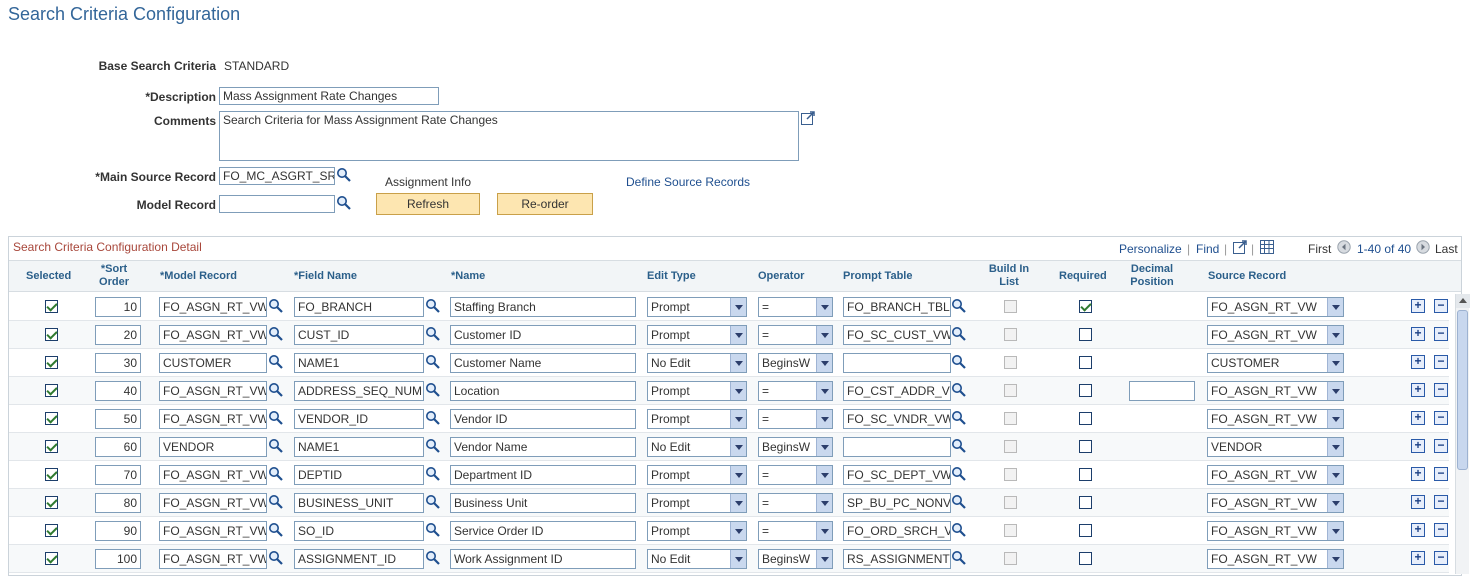  What do you see at coordinates (1446, 249) in the screenshot?
I see `last-link: Last` at bounding box center [1446, 249].